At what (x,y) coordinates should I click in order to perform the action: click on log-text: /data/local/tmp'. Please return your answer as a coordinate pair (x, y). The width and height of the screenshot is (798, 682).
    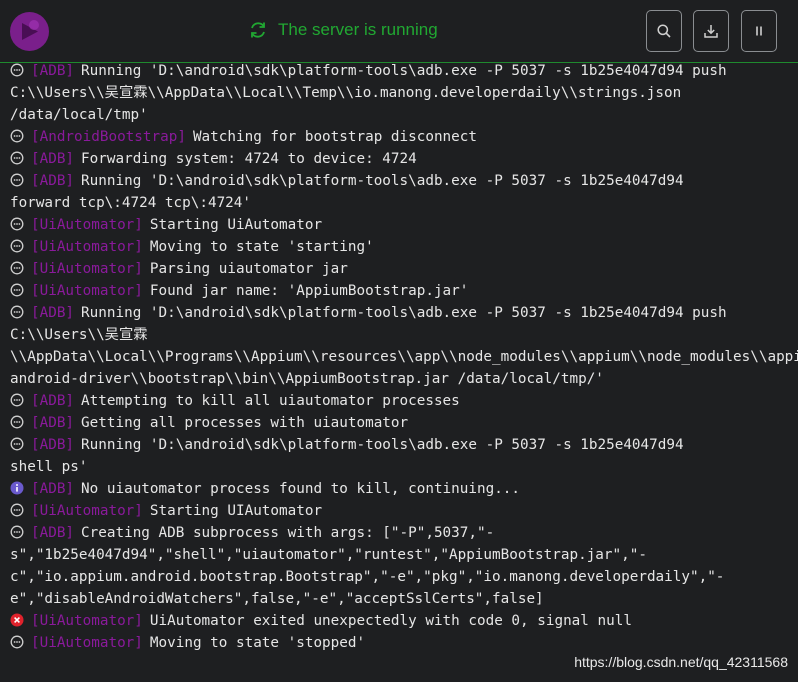
    Looking at the image, I should click on (79, 115).